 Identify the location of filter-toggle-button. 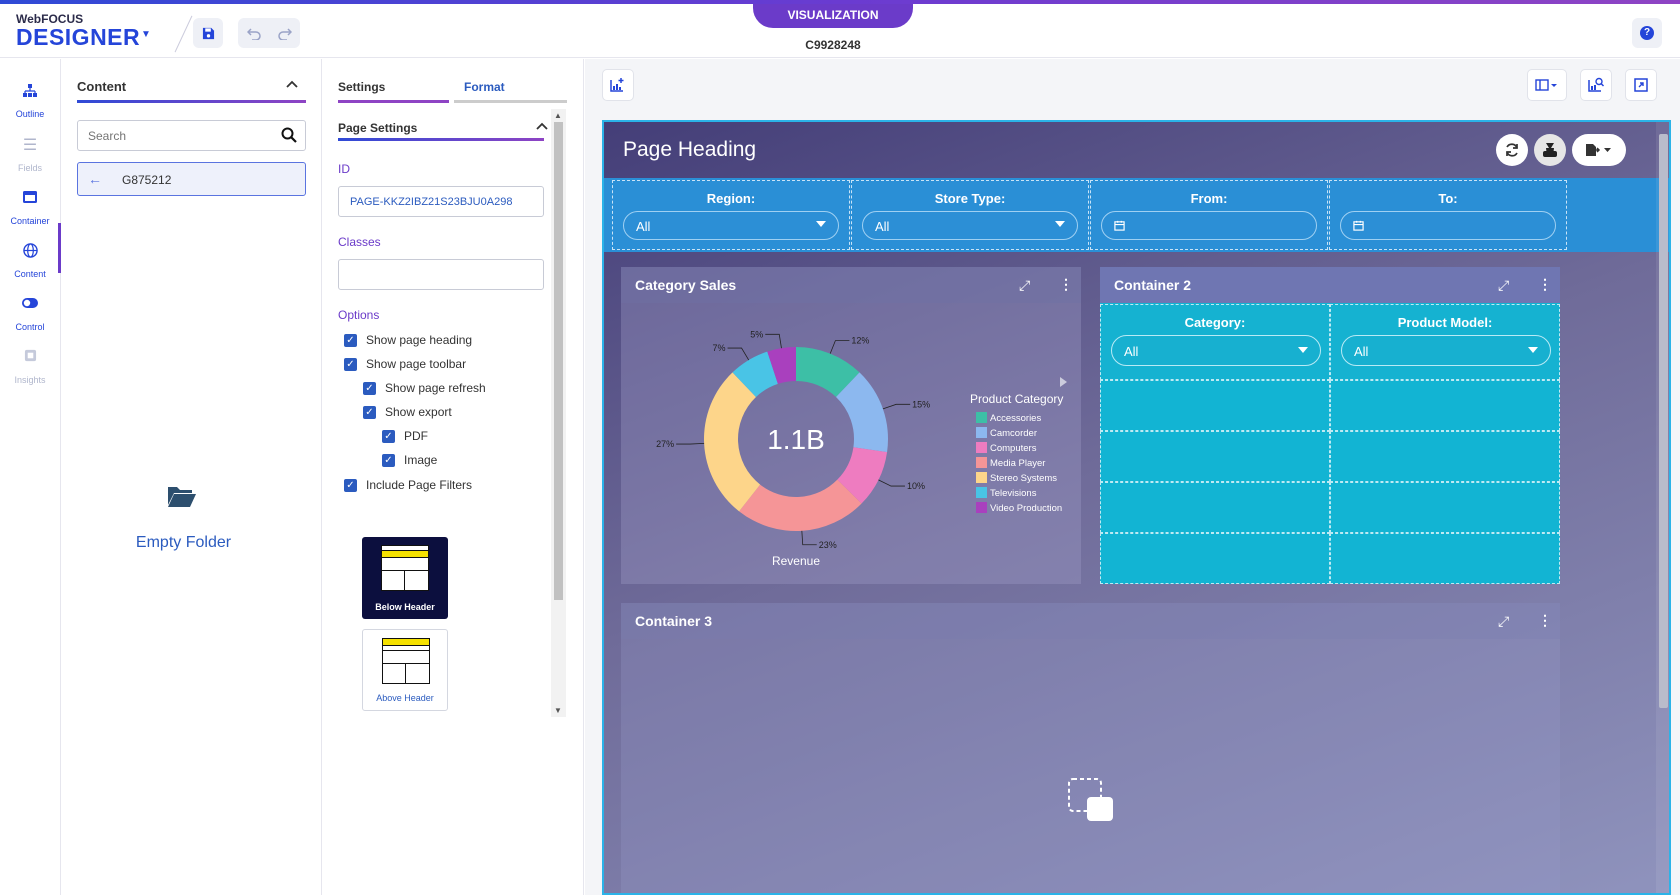
(1550, 150).